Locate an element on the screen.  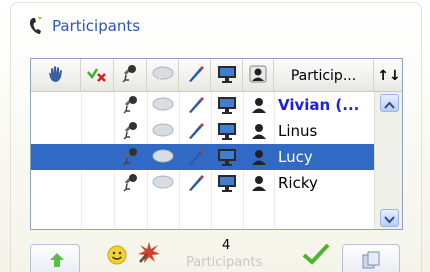
sort-arrows-icon: ↑↓ is located at coordinates (389, 75).